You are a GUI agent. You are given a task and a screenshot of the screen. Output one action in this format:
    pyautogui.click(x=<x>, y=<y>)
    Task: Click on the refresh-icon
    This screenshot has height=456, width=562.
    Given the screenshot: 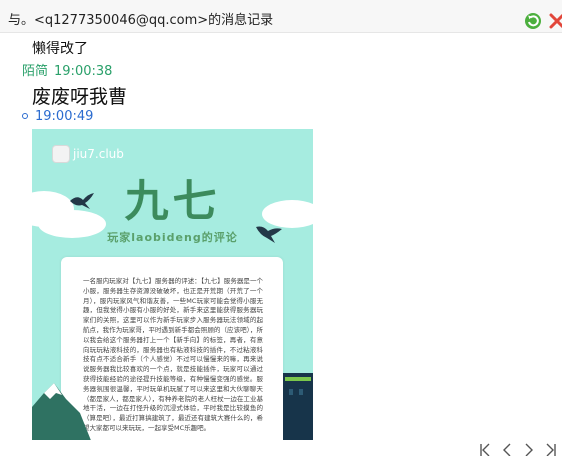 What is the action you would take?
    pyautogui.click(x=533, y=21)
    